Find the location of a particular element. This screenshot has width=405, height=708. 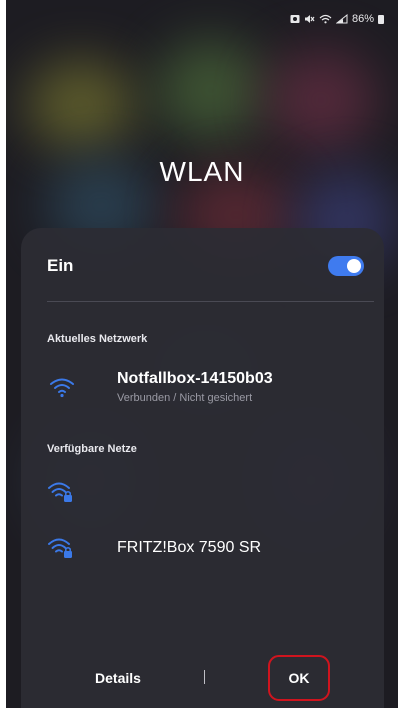

wifi-toggle-row: Ein is located at coordinates (202, 266).